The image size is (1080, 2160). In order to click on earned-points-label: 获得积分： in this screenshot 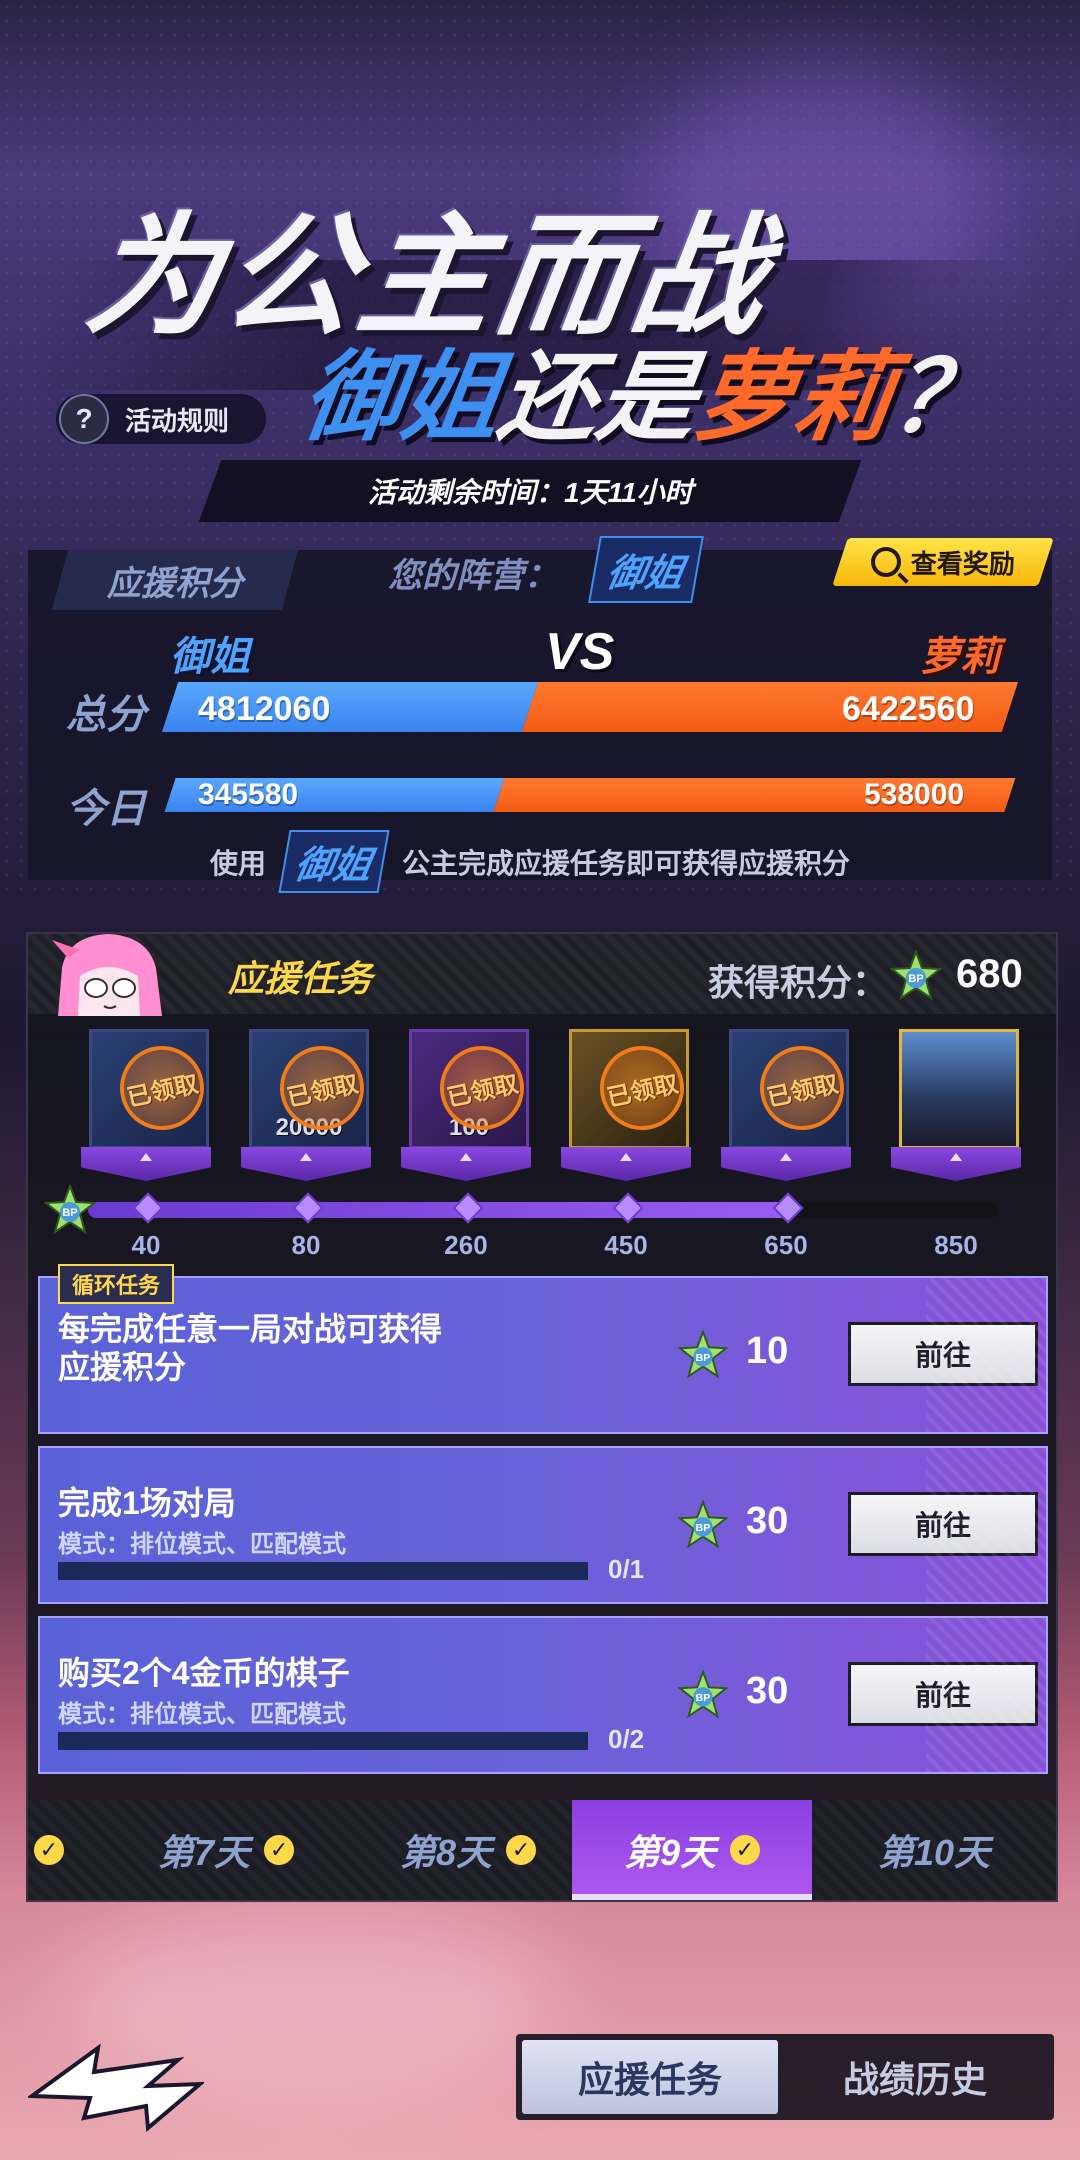, I will do `click(798, 982)`.